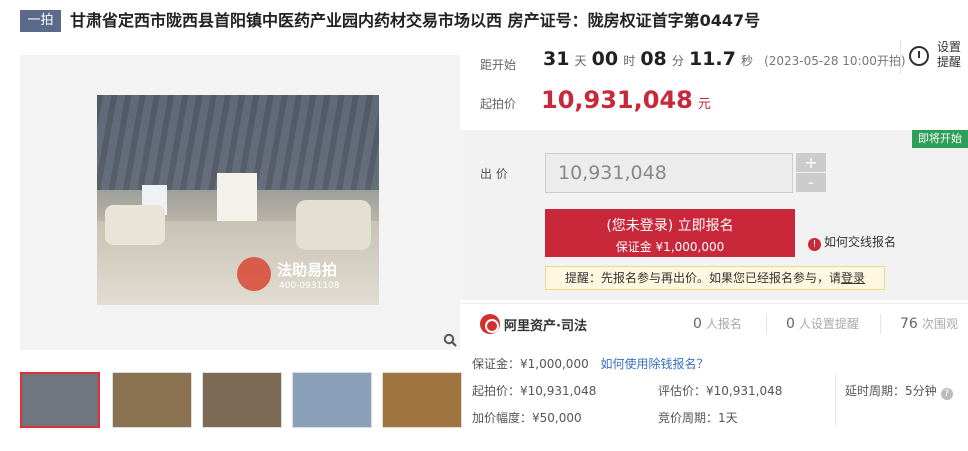  What do you see at coordinates (527, 418) in the screenshot?
I see `increment-info: 加价幅度：¥50,000` at bounding box center [527, 418].